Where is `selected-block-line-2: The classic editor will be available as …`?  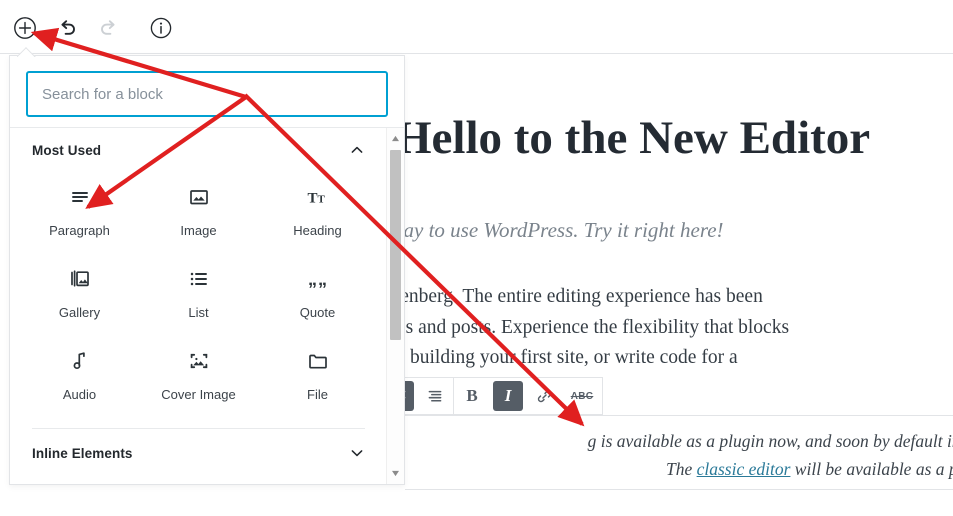
selected-block-line-2: The classic editor will be available as … is located at coordinates (679, 469).